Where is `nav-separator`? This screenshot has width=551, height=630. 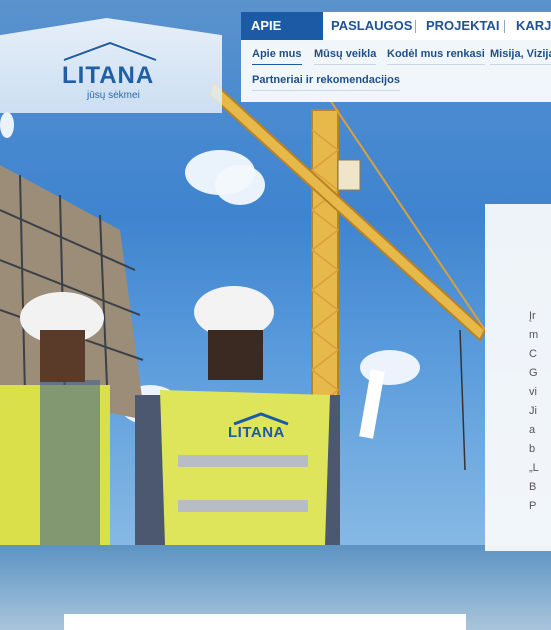
nav-separator is located at coordinates (504, 26).